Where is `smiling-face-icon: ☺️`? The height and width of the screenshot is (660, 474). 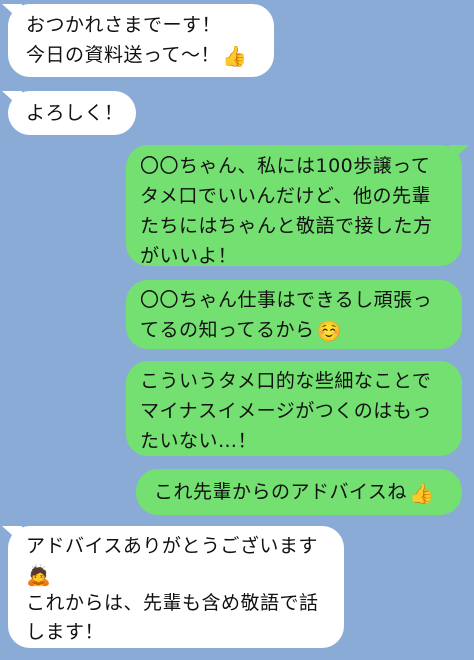 smiling-face-icon: ☺️ is located at coordinates (329, 331).